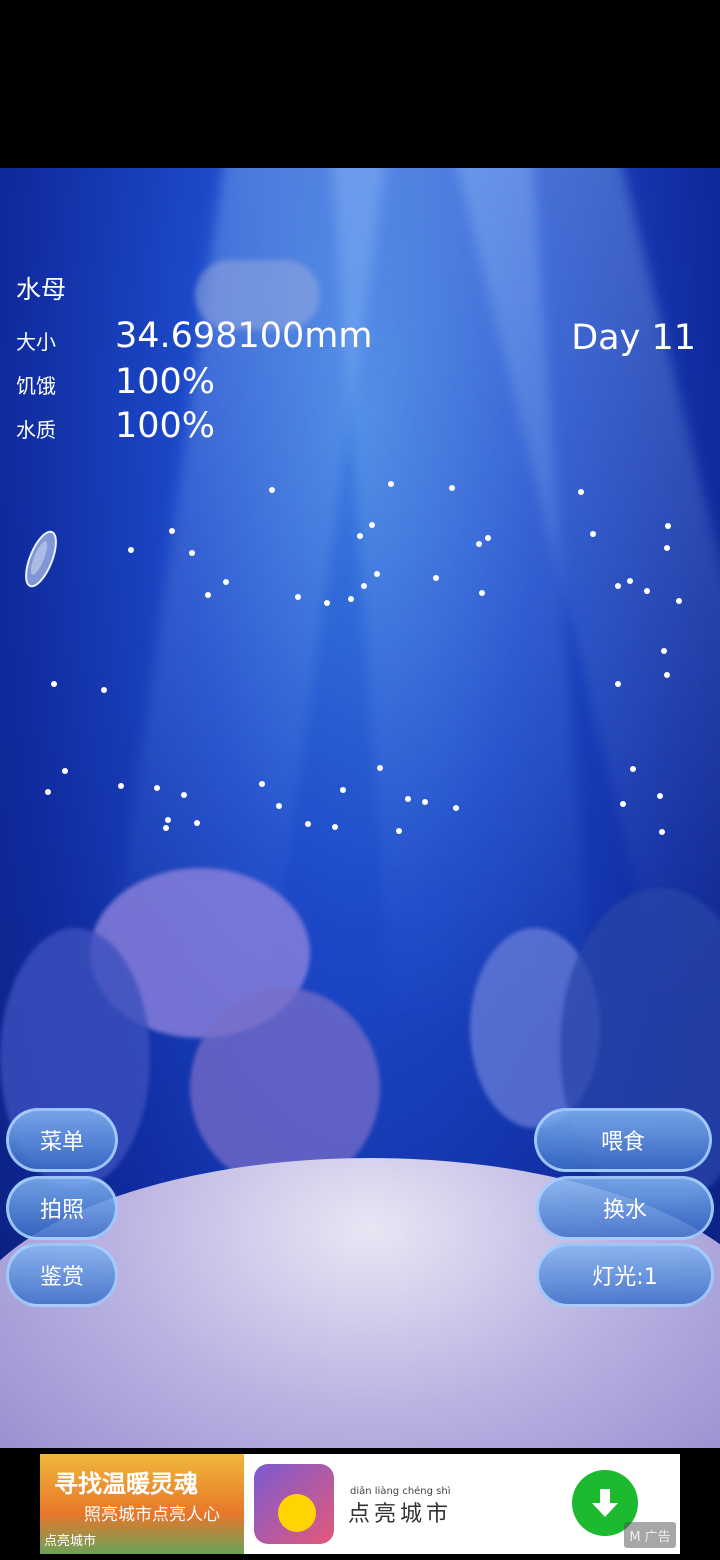 The width and height of the screenshot is (720, 1560). I want to click on smiley-face, so click(297, 1513).